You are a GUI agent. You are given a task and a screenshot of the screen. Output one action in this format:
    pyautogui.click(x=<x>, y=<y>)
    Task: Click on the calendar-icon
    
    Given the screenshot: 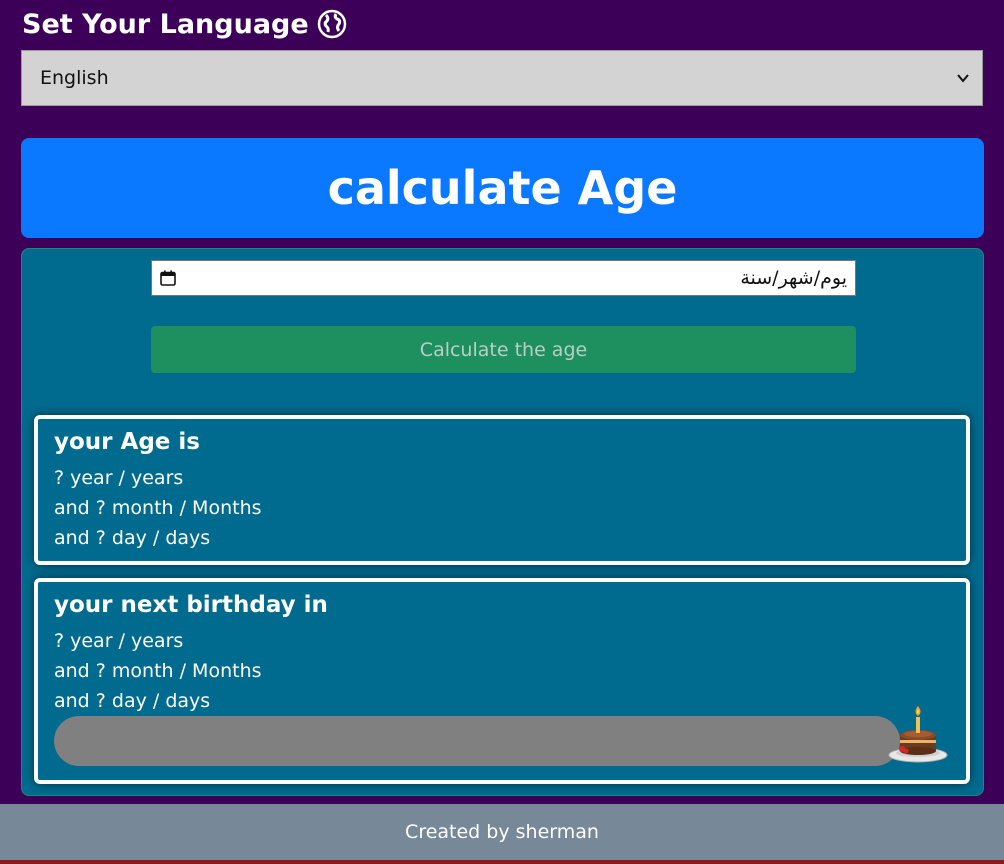 What is the action you would take?
    pyautogui.click(x=168, y=278)
    